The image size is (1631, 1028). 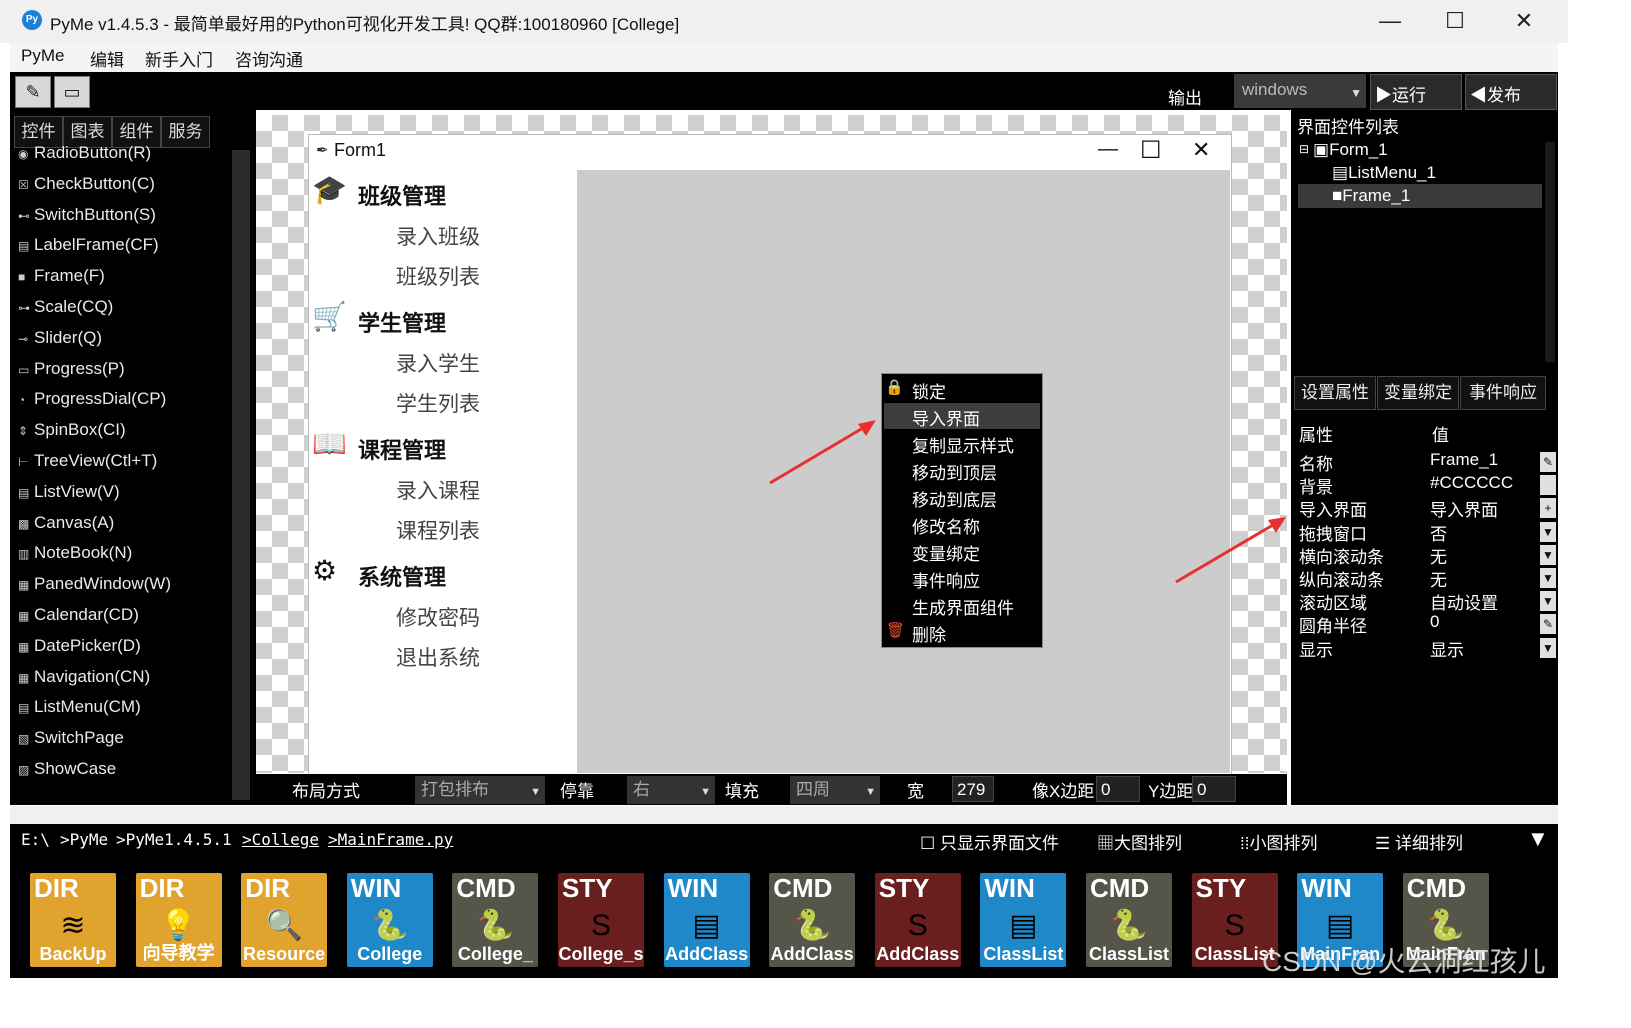 I want to click on small-icons-view: ⁞⁞小图排列, so click(x=1278, y=841).